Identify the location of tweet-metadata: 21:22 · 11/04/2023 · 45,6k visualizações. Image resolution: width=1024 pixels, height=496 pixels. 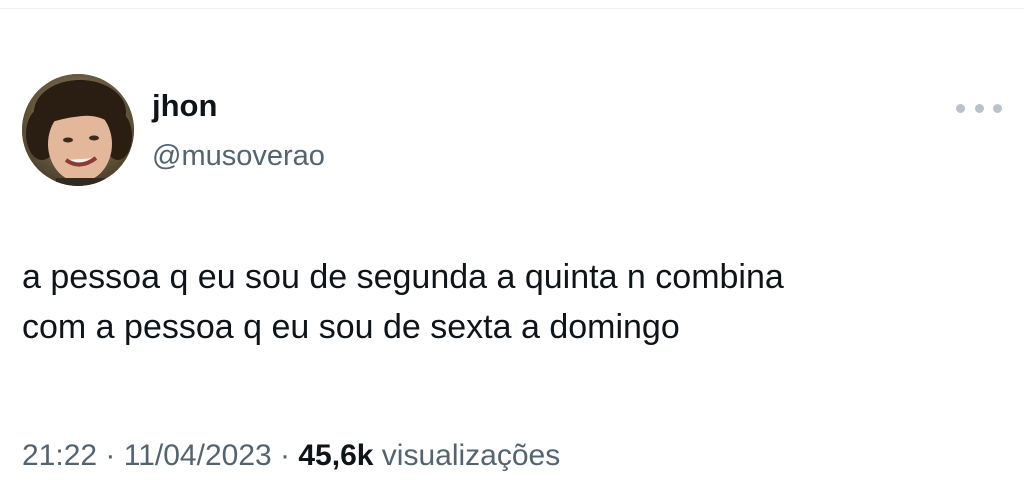
(291, 456).